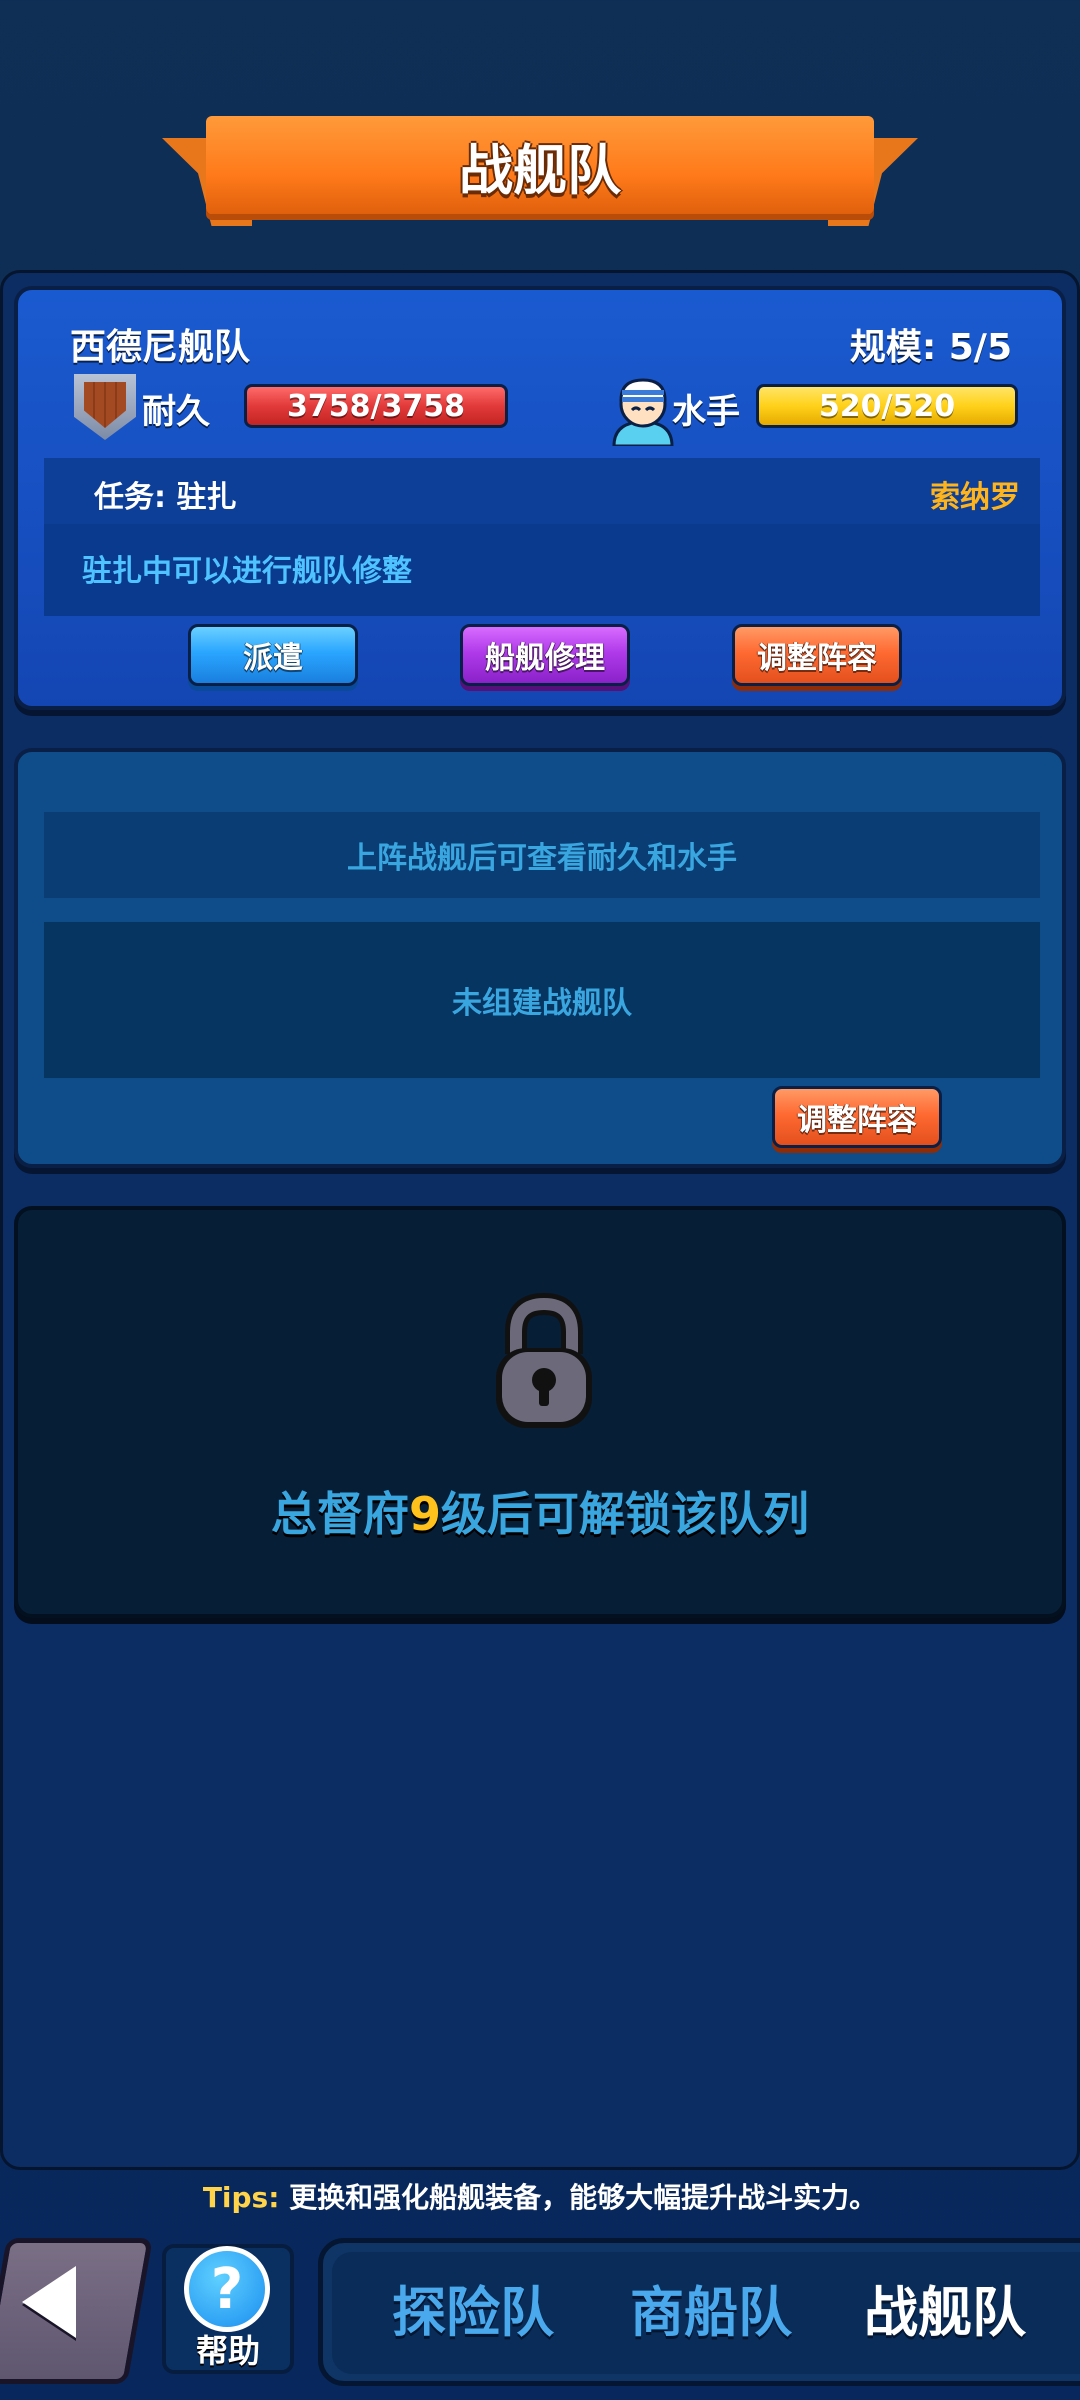  What do you see at coordinates (542, 855) in the screenshot?
I see `info-strip: 上阵战舰后可查看耐久和水手` at bounding box center [542, 855].